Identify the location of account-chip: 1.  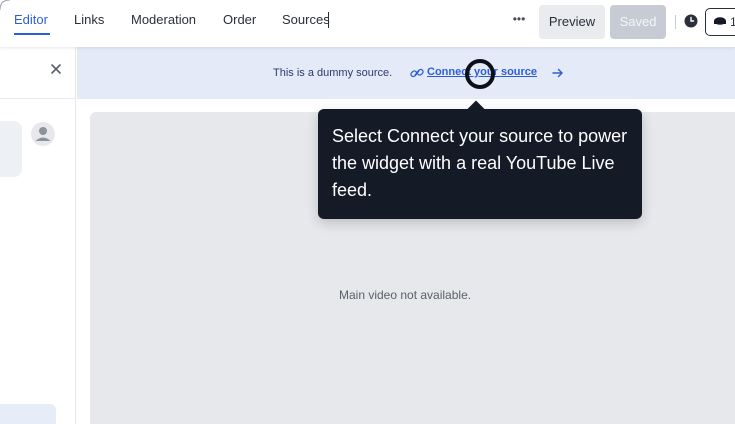
(720, 22).